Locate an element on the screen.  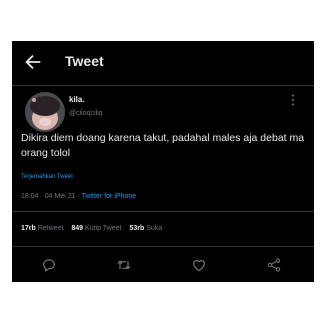
page-title: Tweet is located at coordinates (84, 61).